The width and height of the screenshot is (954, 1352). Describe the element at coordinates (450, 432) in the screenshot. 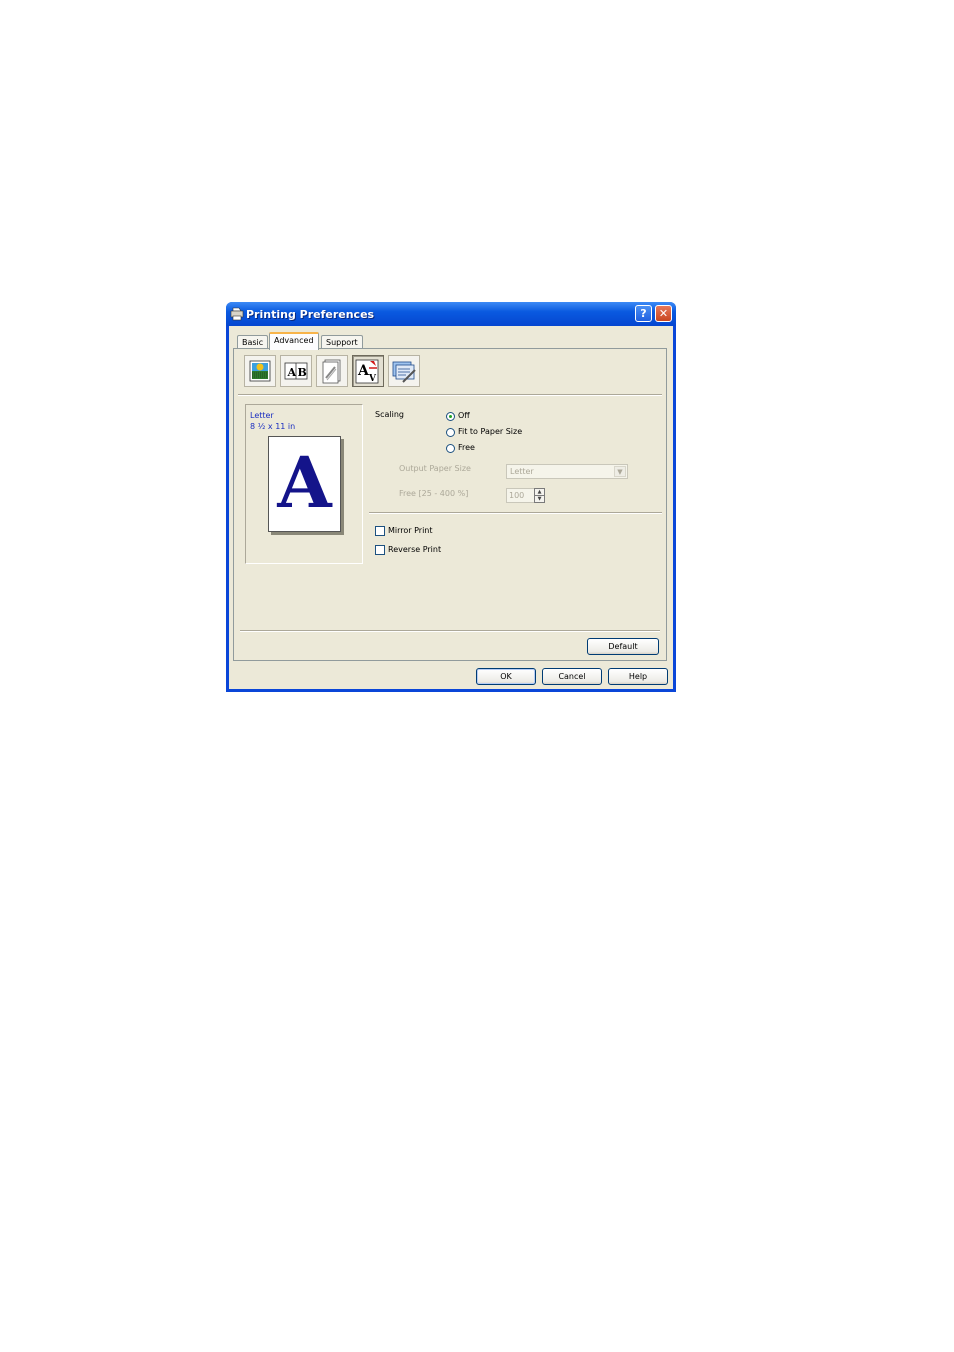

I see `scaling-fit-radio` at that location.